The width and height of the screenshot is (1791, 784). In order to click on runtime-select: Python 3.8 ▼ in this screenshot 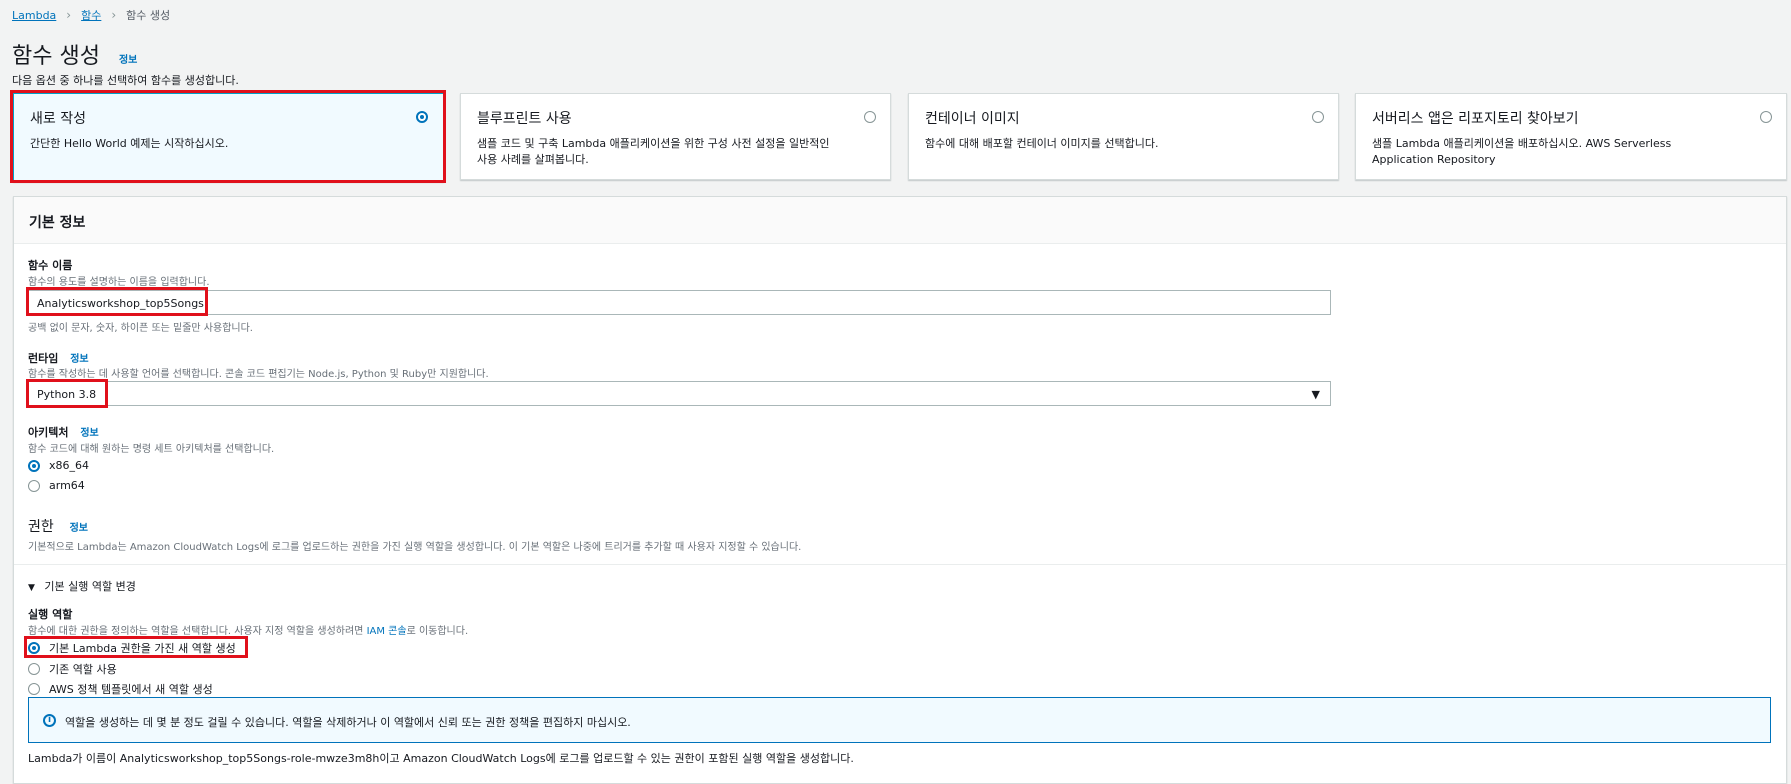, I will do `click(679, 393)`.